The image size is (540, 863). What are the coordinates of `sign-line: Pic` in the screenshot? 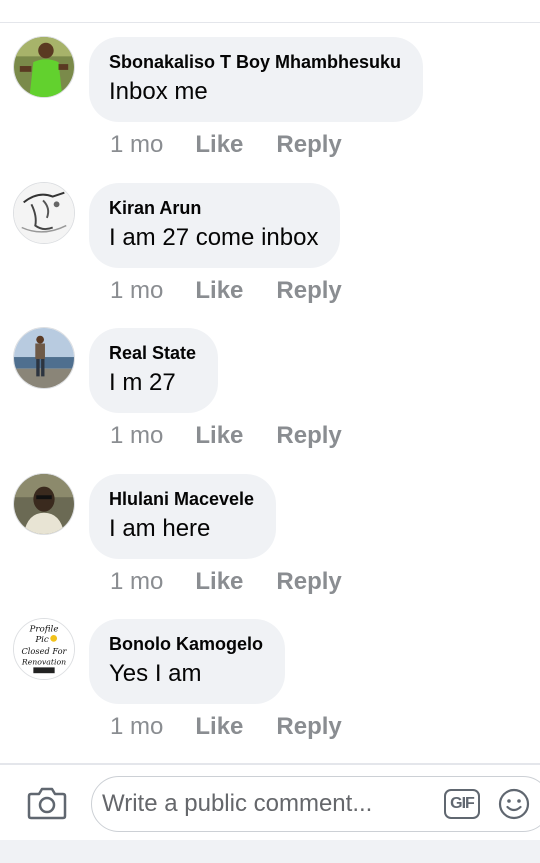 It's located at (41, 640).